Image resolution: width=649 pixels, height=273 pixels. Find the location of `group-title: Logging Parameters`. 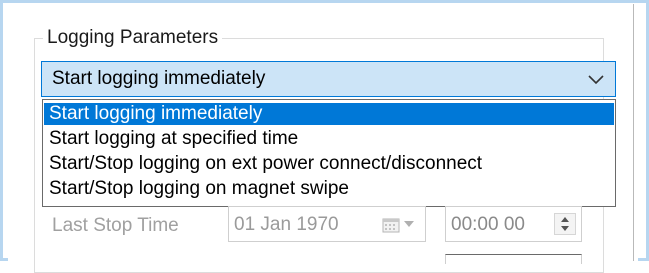

group-title: Logging Parameters is located at coordinates (133, 38).